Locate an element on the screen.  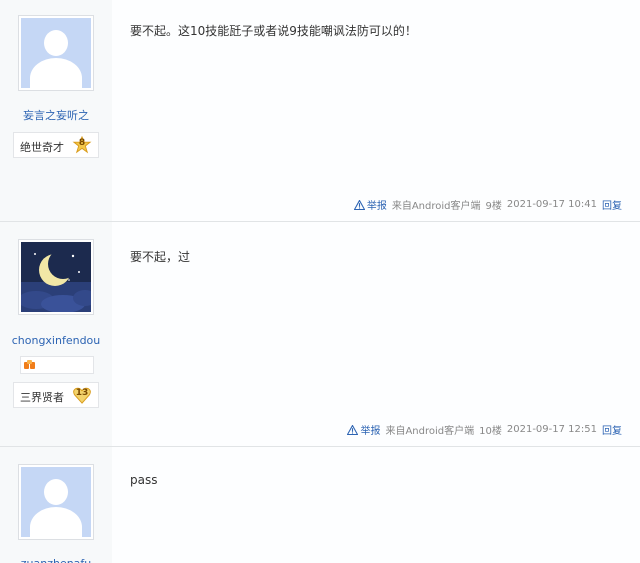
moon-night-avatar-icon is located at coordinates (56, 277).